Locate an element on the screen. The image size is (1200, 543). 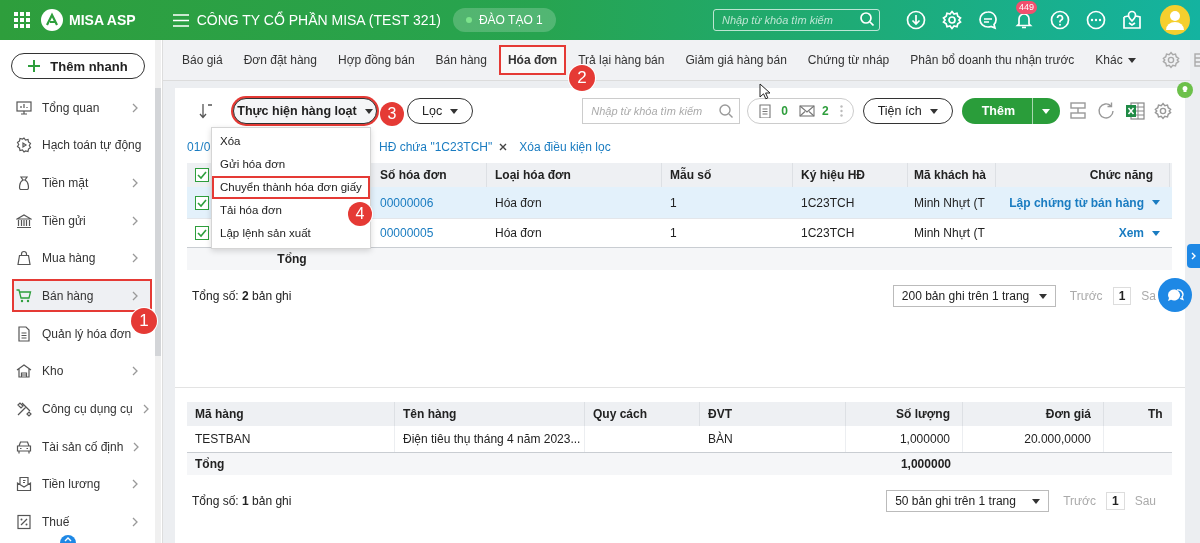
refresh-icon is located at coordinates (1106, 111).